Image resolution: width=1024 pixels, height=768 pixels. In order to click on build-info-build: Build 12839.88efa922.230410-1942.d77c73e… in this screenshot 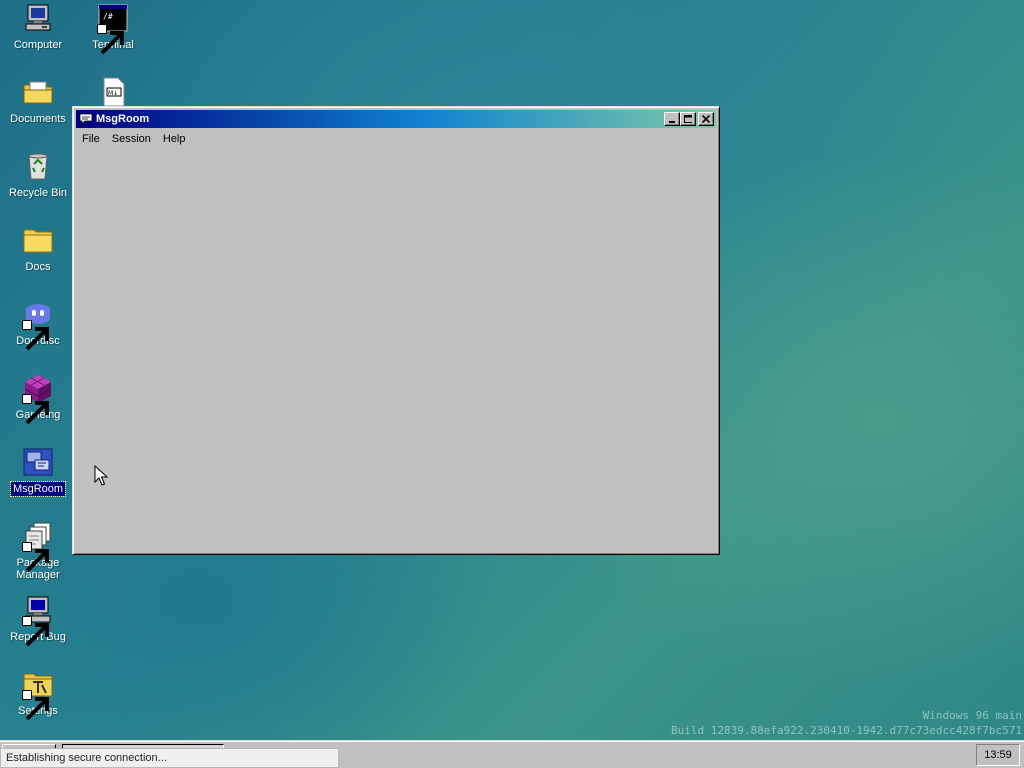, I will do `click(846, 730)`.